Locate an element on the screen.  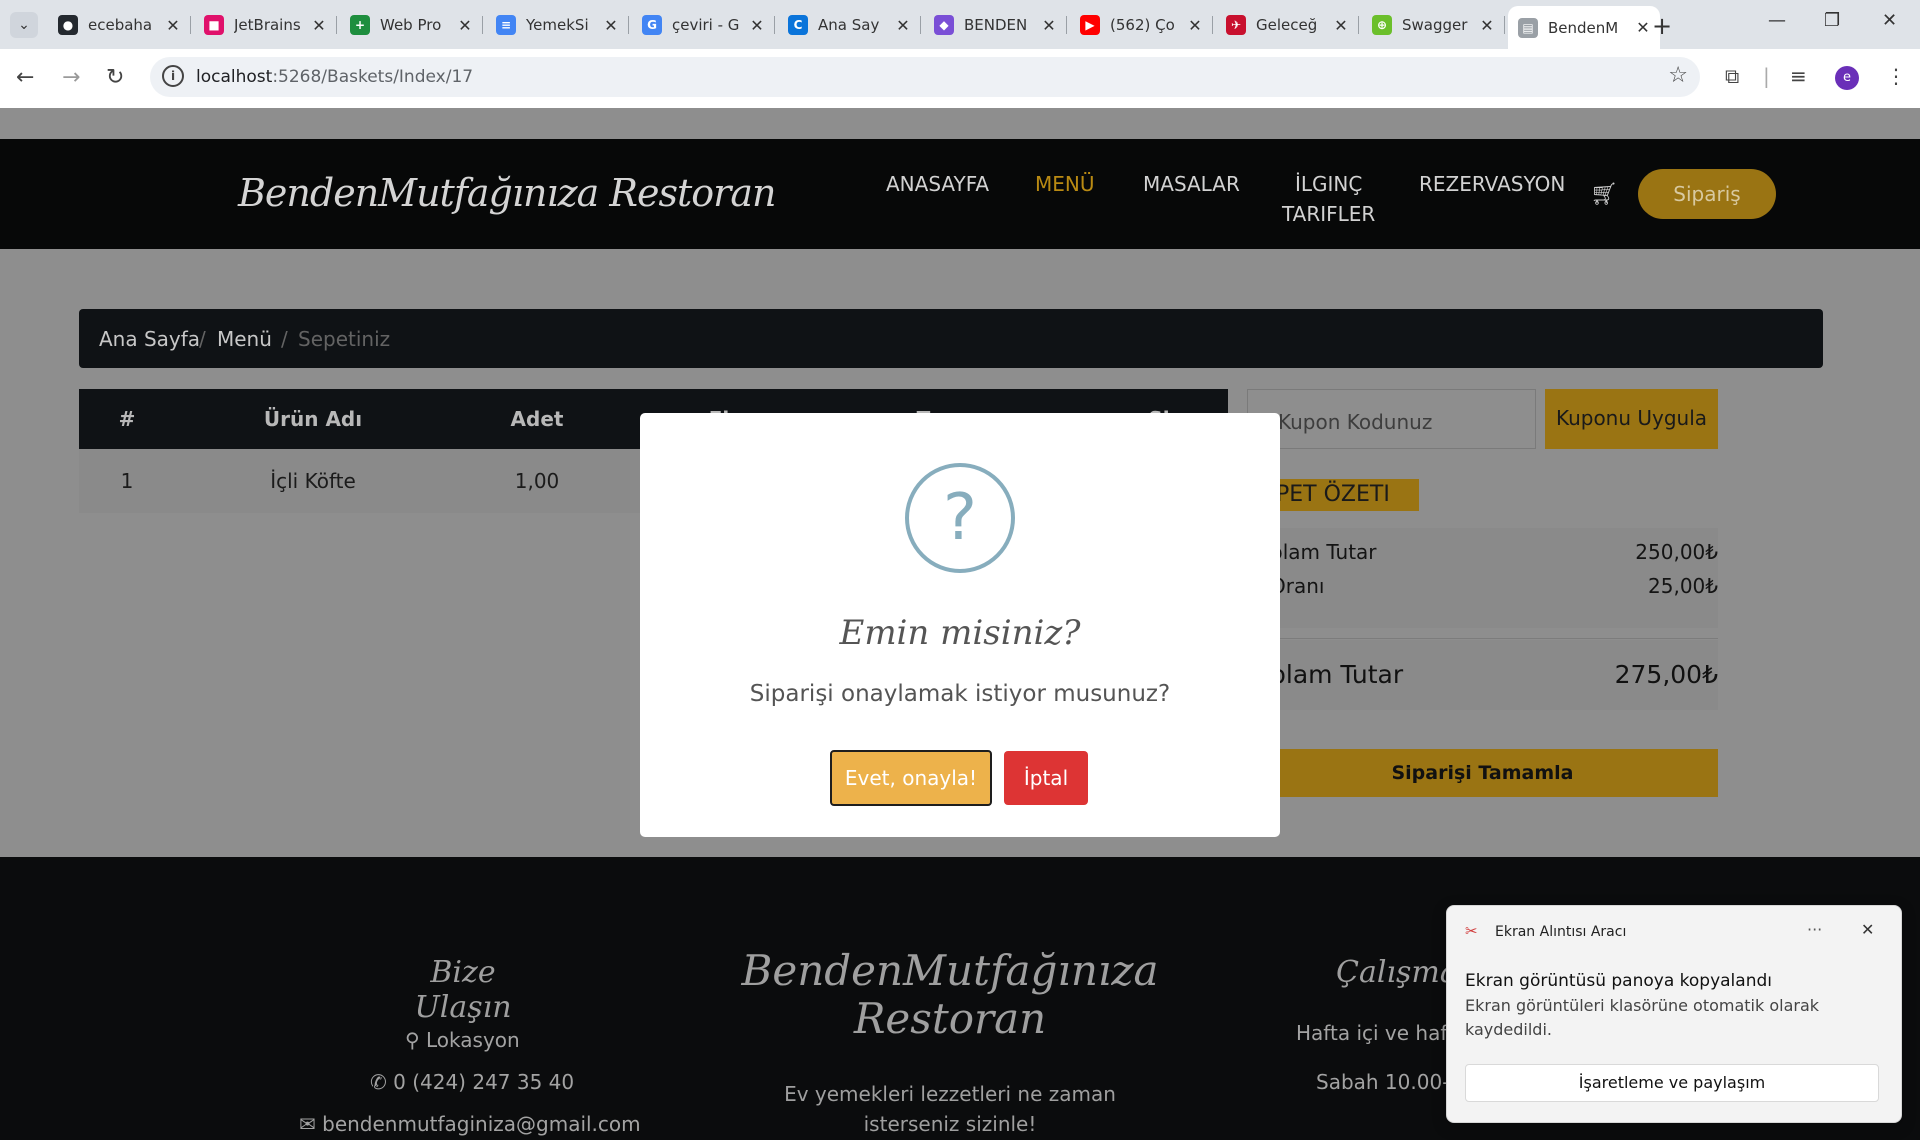
col-header-quantity: Adet is located at coordinates (537, 419).